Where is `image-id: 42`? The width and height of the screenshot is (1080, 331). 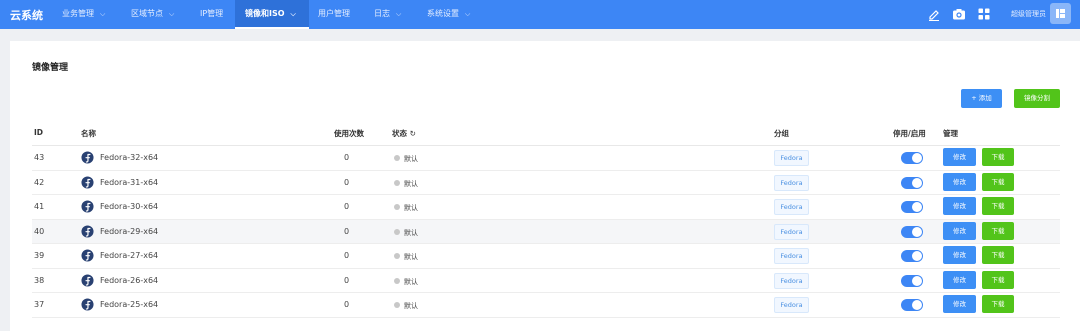
image-id: 42 is located at coordinates (39, 182).